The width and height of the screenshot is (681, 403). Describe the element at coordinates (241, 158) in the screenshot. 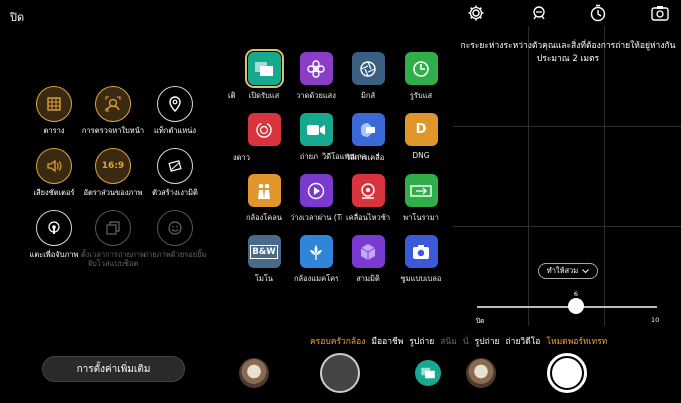

I see `clipped-mode-label: งดาว` at that location.